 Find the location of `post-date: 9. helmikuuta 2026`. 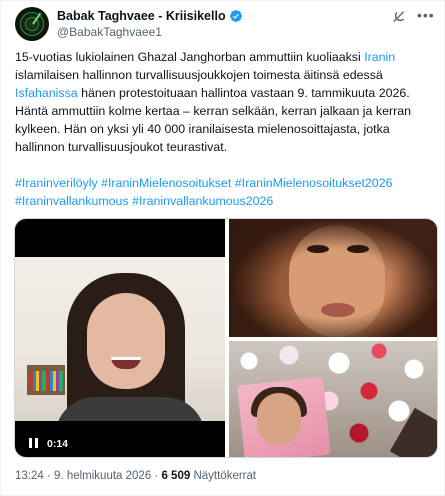

post-date: 9. helmikuuta 2026 is located at coordinates (102, 476).